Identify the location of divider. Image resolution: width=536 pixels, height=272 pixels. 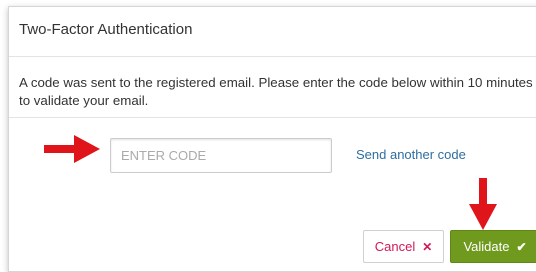
(272, 117).